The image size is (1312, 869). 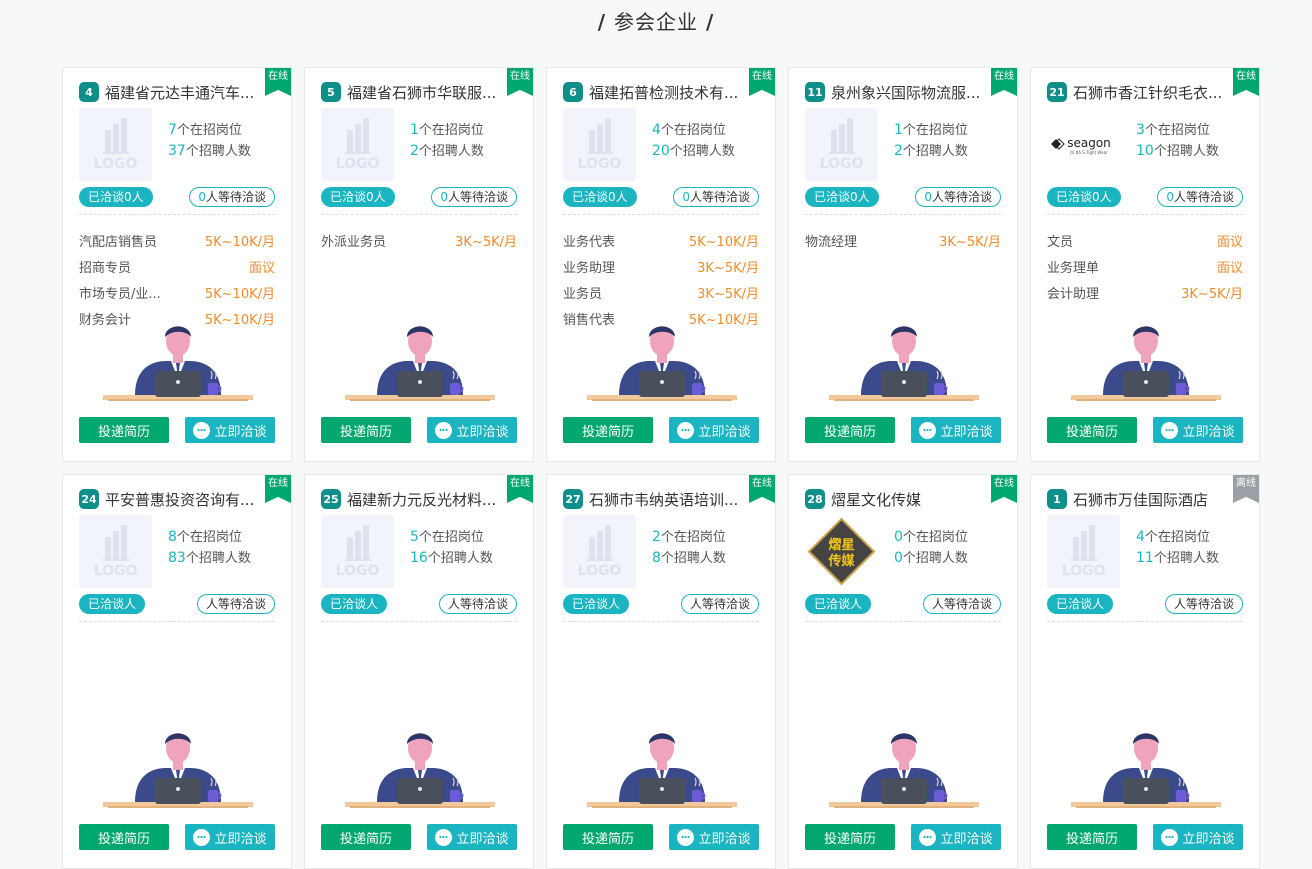 I want to click on job-list: 外派业务员 3K~5K/月, so click(x=419, y=240).